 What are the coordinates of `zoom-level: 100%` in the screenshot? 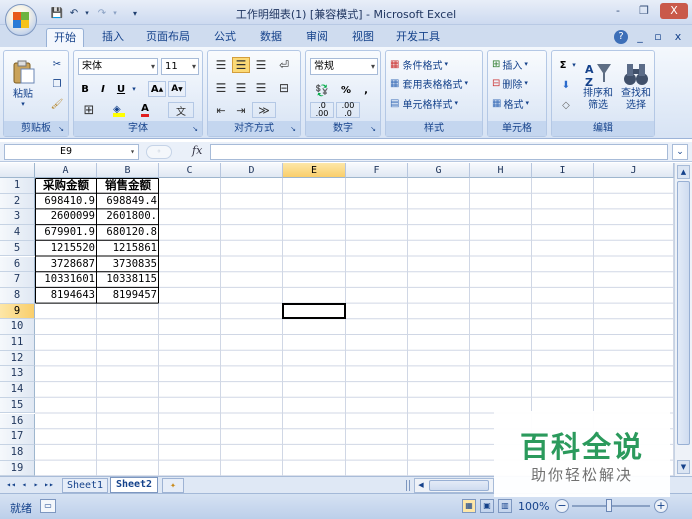 It's located at (533, 506).